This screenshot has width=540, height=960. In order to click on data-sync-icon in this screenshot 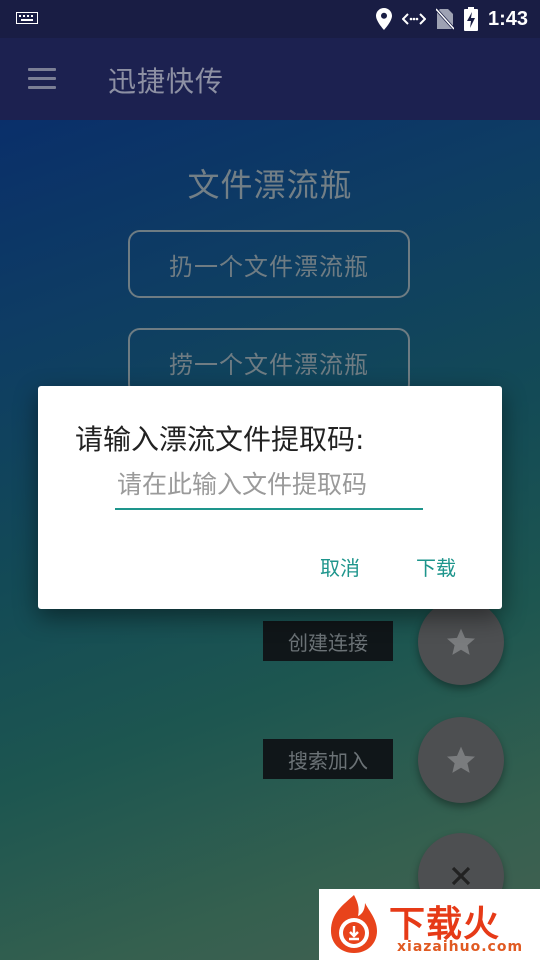, I will do `click(413, 19)`.